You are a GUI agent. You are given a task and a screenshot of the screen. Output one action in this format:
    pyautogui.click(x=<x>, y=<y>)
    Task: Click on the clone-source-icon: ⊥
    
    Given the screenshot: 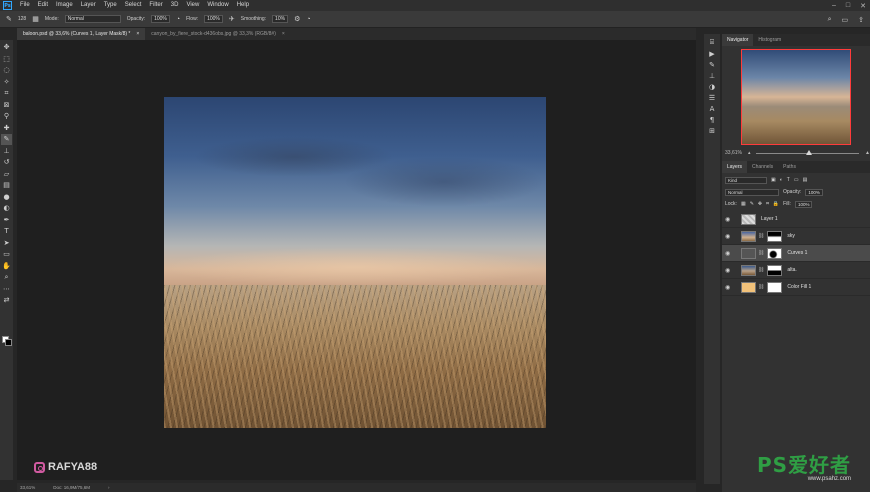 What is the action you would take?
    pyautogui.click(x=712, y=76)
    